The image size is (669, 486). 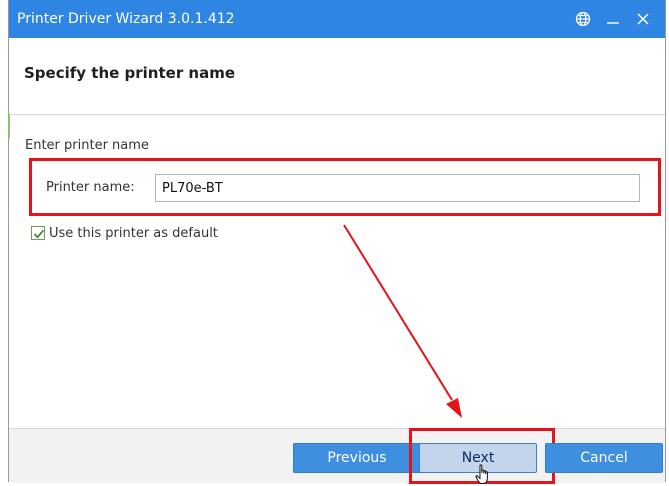 I want to click on printer-name-highlight: Printer name:, so click(x=345, y=187).